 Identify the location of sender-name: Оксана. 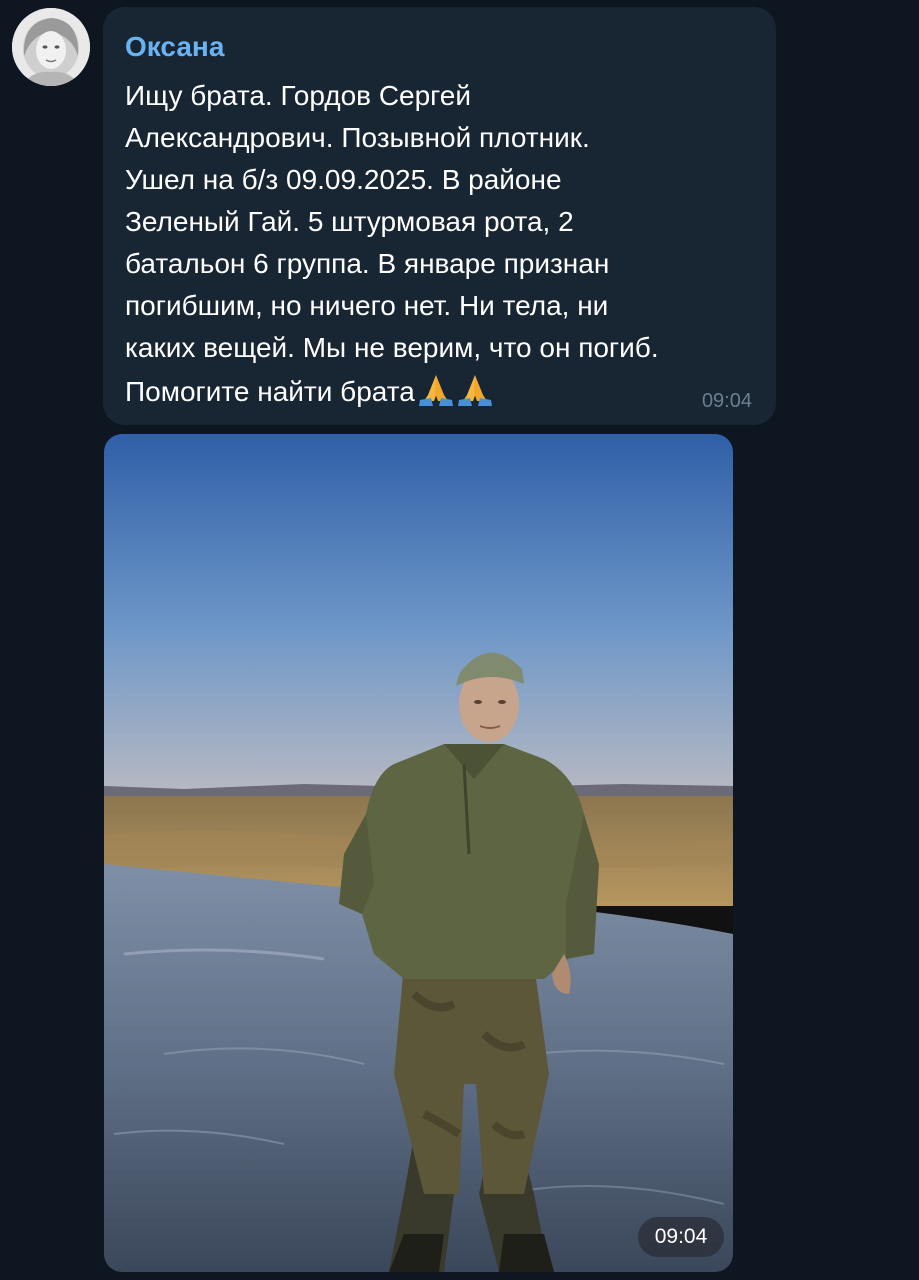
(174, 47).